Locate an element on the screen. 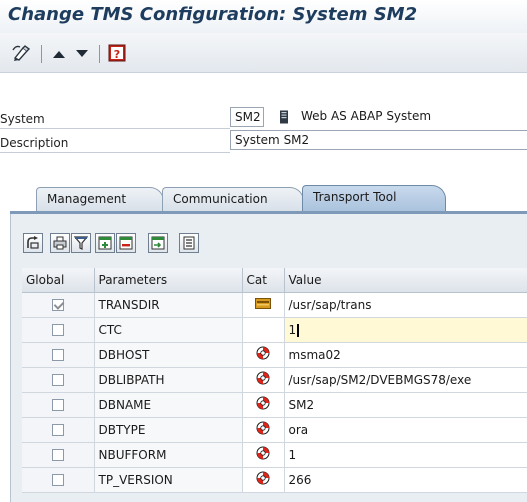 This screenshot has width=527, height=502. insert-row-icon is located at coordinates (105, 243).